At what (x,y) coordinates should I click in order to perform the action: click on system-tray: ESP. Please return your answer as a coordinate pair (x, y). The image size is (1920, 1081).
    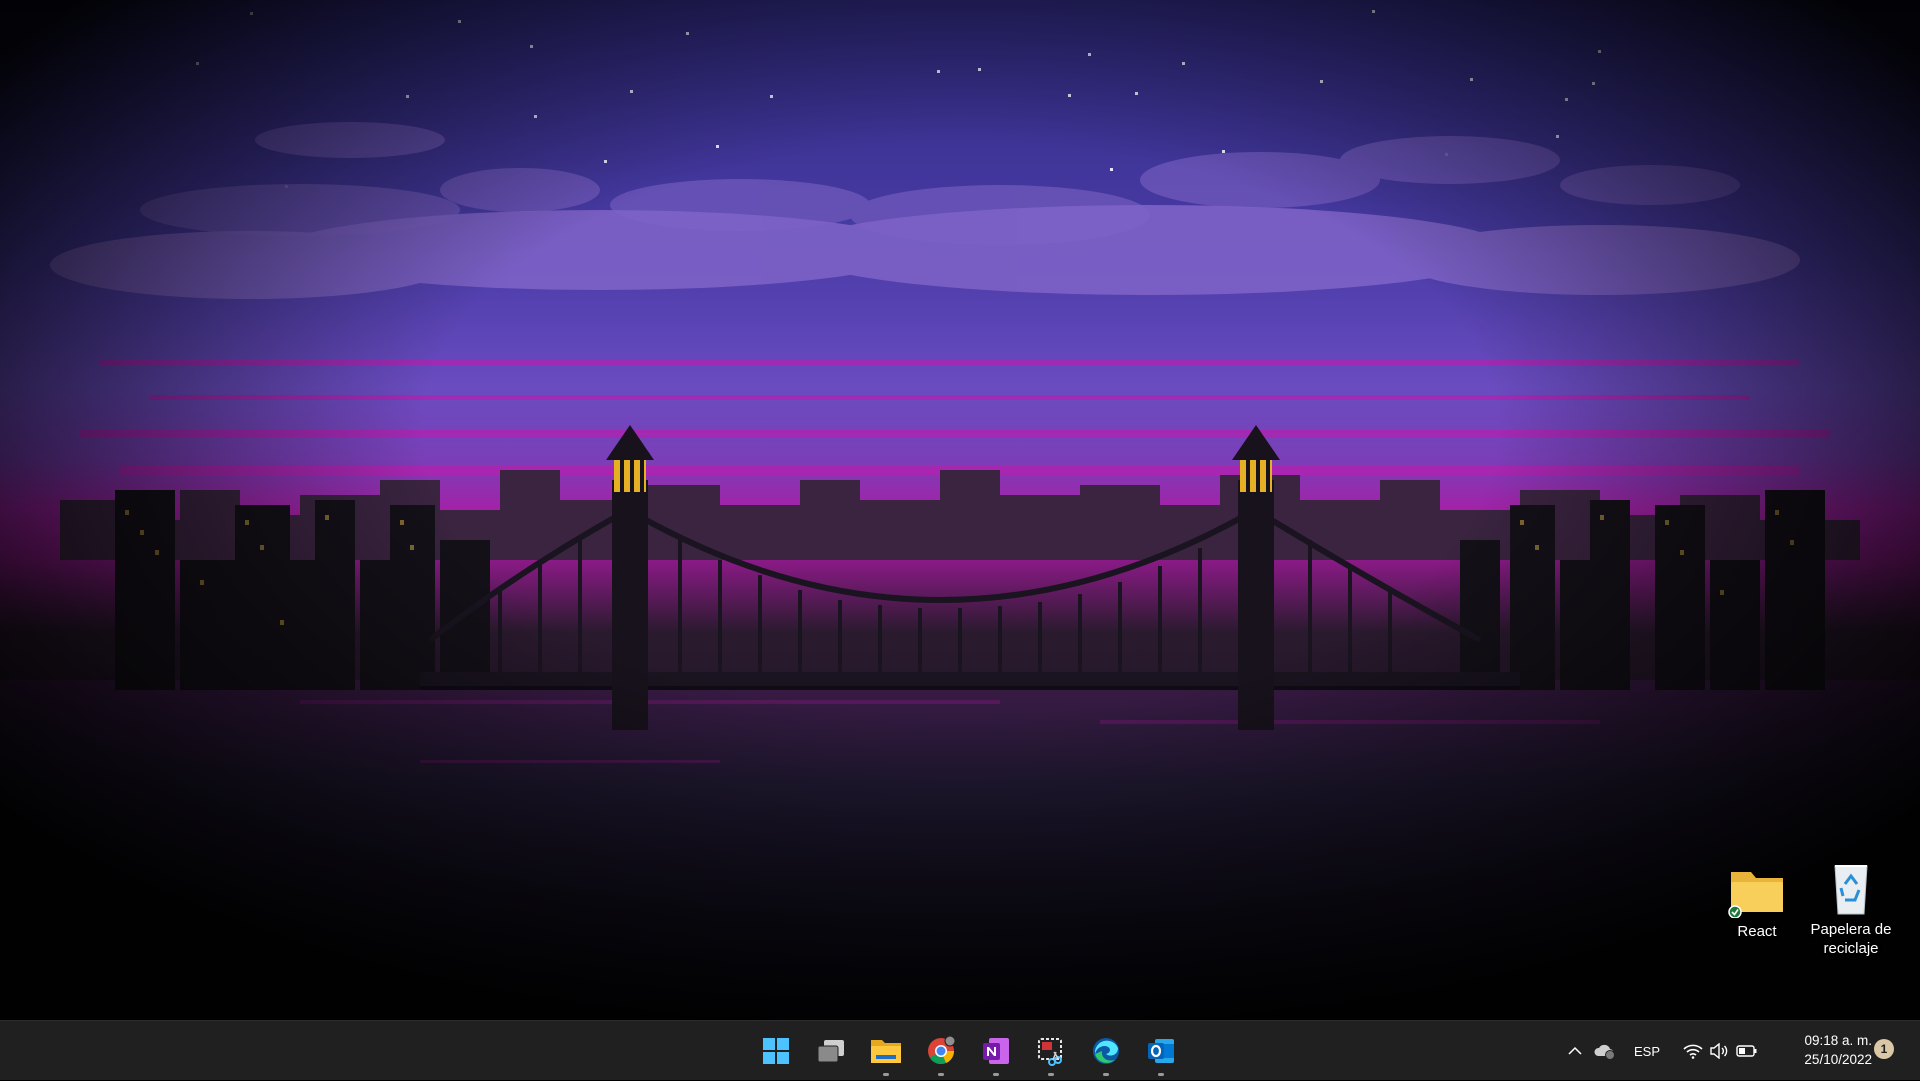
    Looking at the image, I should click on (1662, 1051).